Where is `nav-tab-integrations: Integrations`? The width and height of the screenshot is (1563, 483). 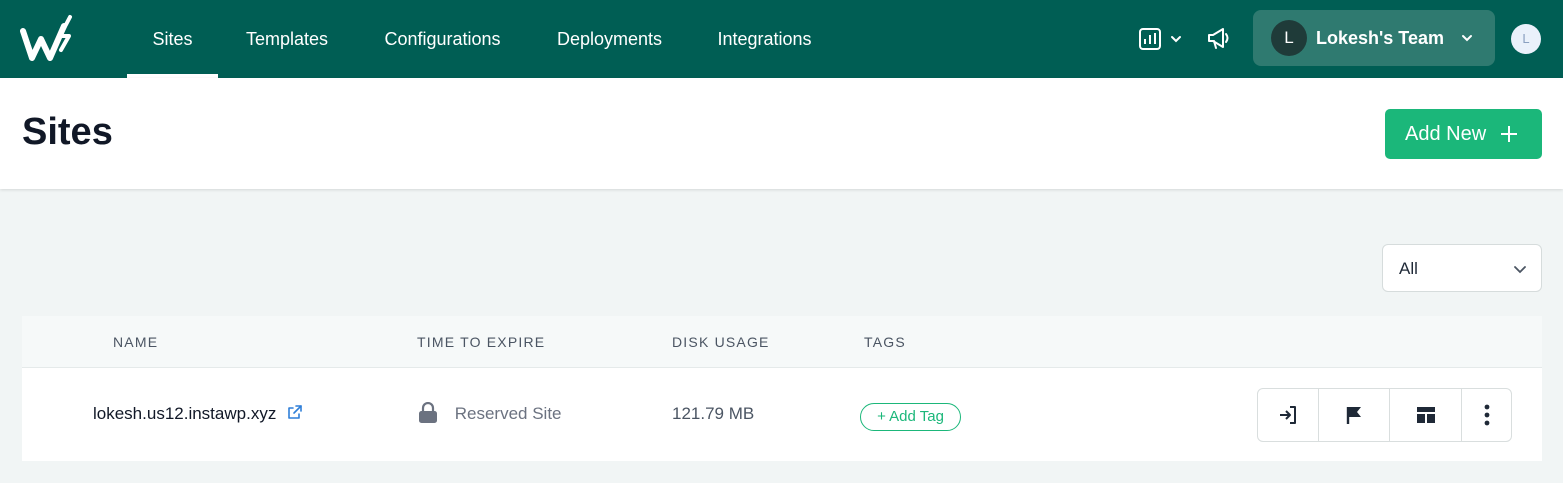 nav-tab-integrations: Integrations is located at coordinates (764, 39).